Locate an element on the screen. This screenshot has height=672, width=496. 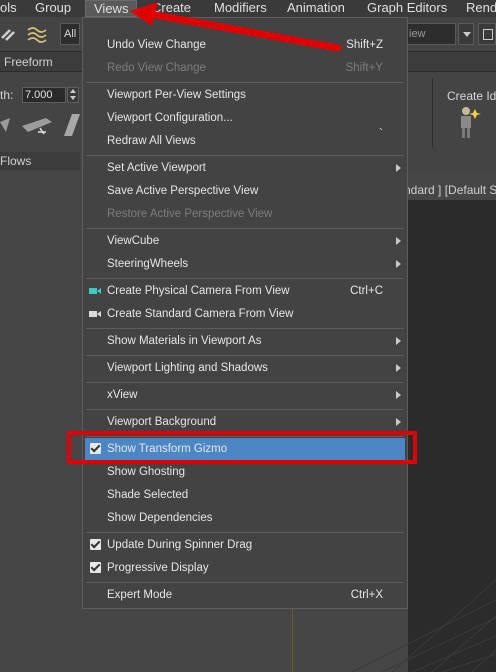
tab-freeform: Freeform is located at coordinates (28, 62).